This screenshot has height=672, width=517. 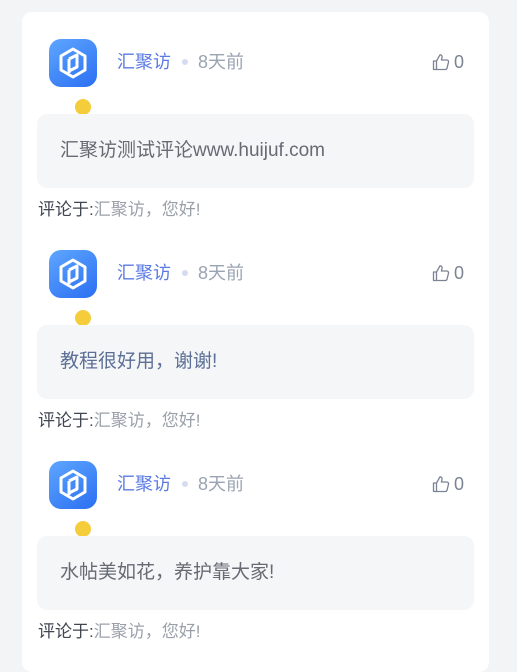 What do you see at coordinates (167, 572) in the screenshot?
I see `comment-text: 水帖美如花，养护靠大家!` at bounding box center [167, 572].